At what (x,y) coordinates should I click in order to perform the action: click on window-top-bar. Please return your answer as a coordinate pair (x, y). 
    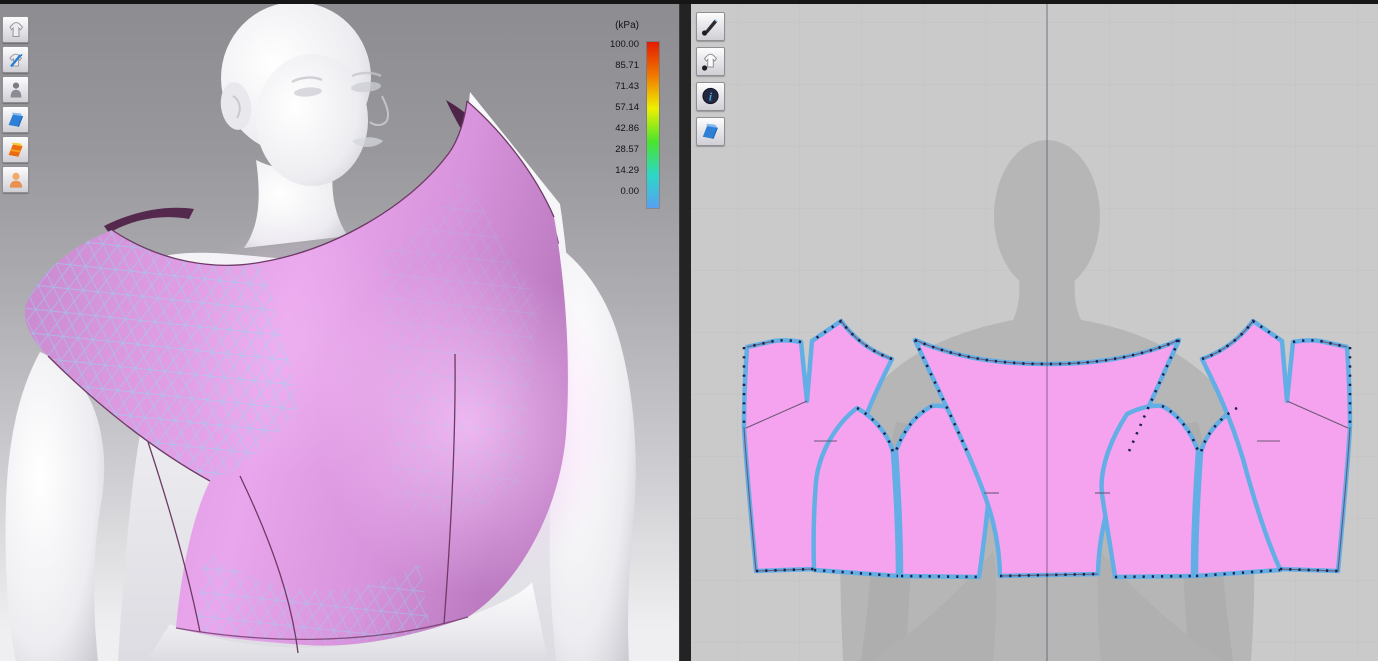
    Looking at the image, I should click on (689, 2).